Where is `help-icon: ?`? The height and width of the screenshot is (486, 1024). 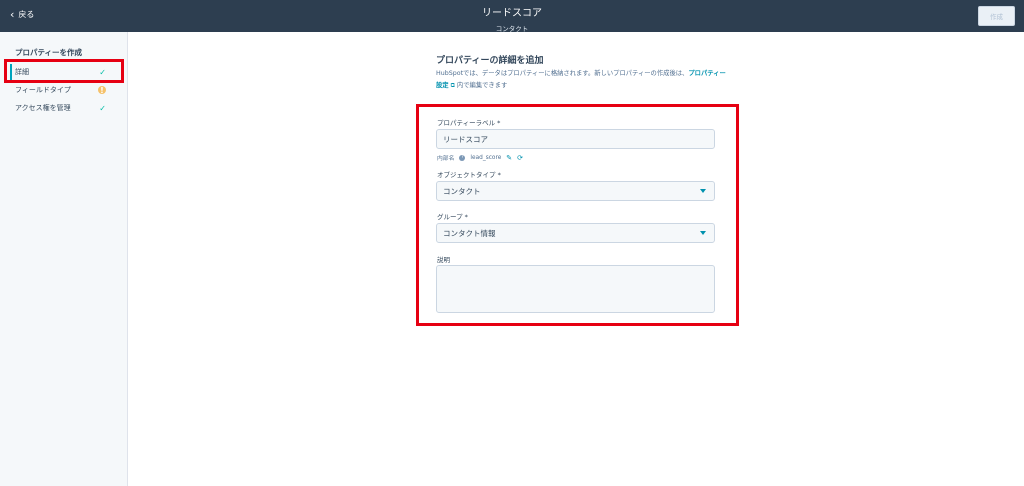 help-icon: ? is located at coordinates (462, 157).